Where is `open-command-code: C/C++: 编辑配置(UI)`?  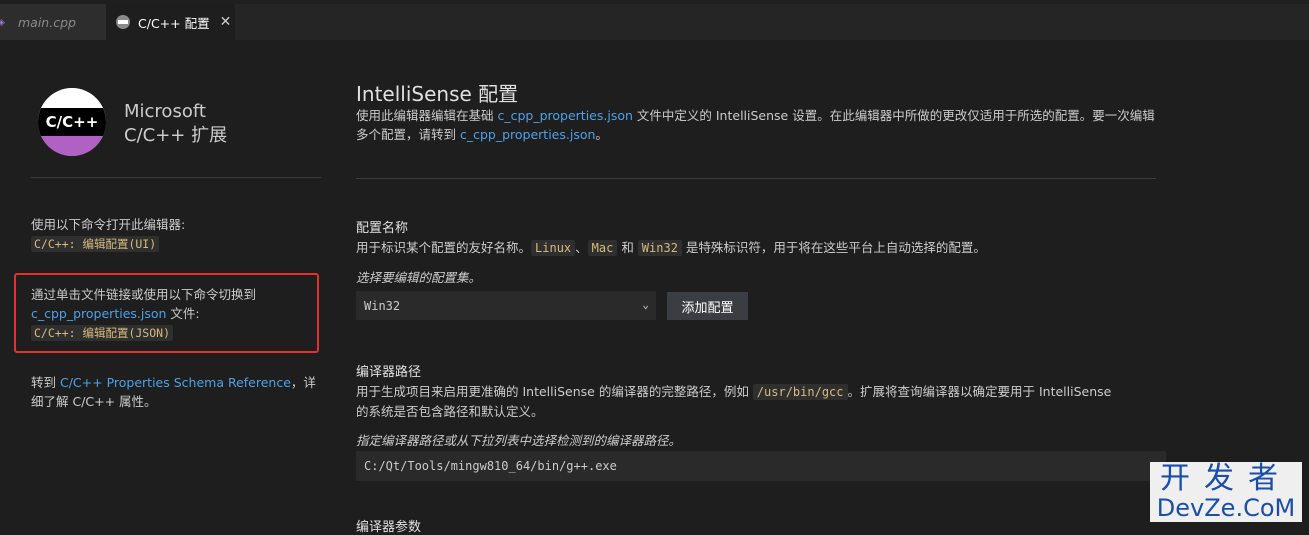
open-command-code: C/C++: 编辑配置(UI) is located at coordinates (95, 244).